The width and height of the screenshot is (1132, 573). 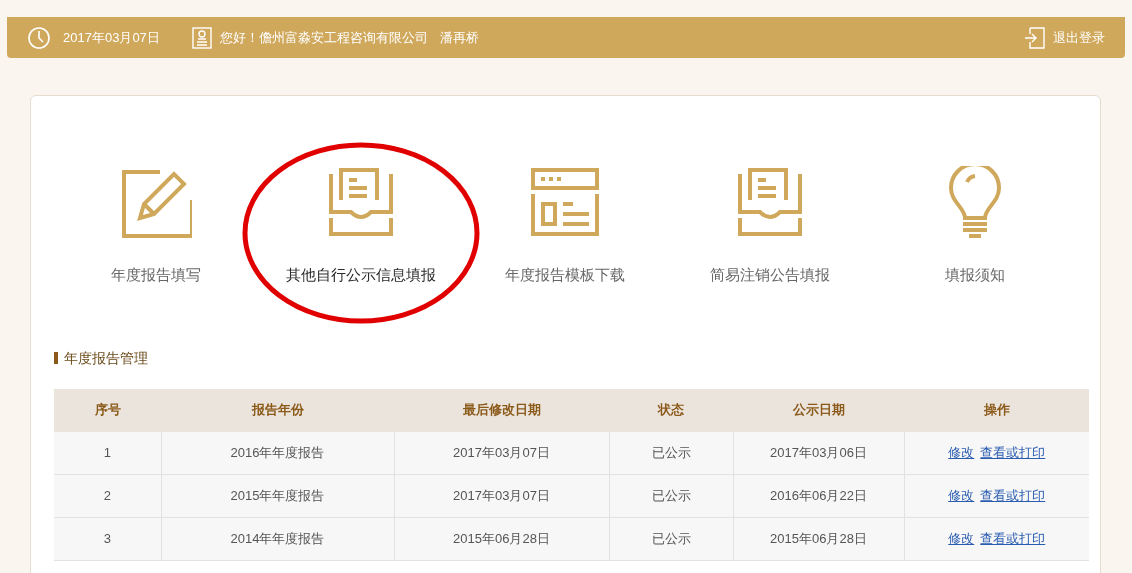 What do you see at coordinates (201, 37) in the screenshot?
I see `contact-card-icon` at bounding box center [201, 37].